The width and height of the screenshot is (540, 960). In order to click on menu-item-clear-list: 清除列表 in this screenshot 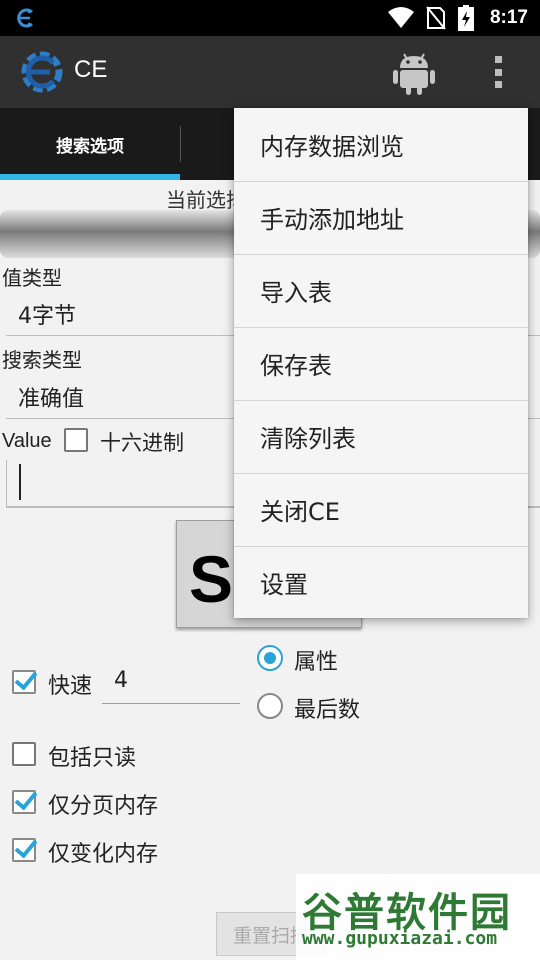, I will do `click(381, 436)`.